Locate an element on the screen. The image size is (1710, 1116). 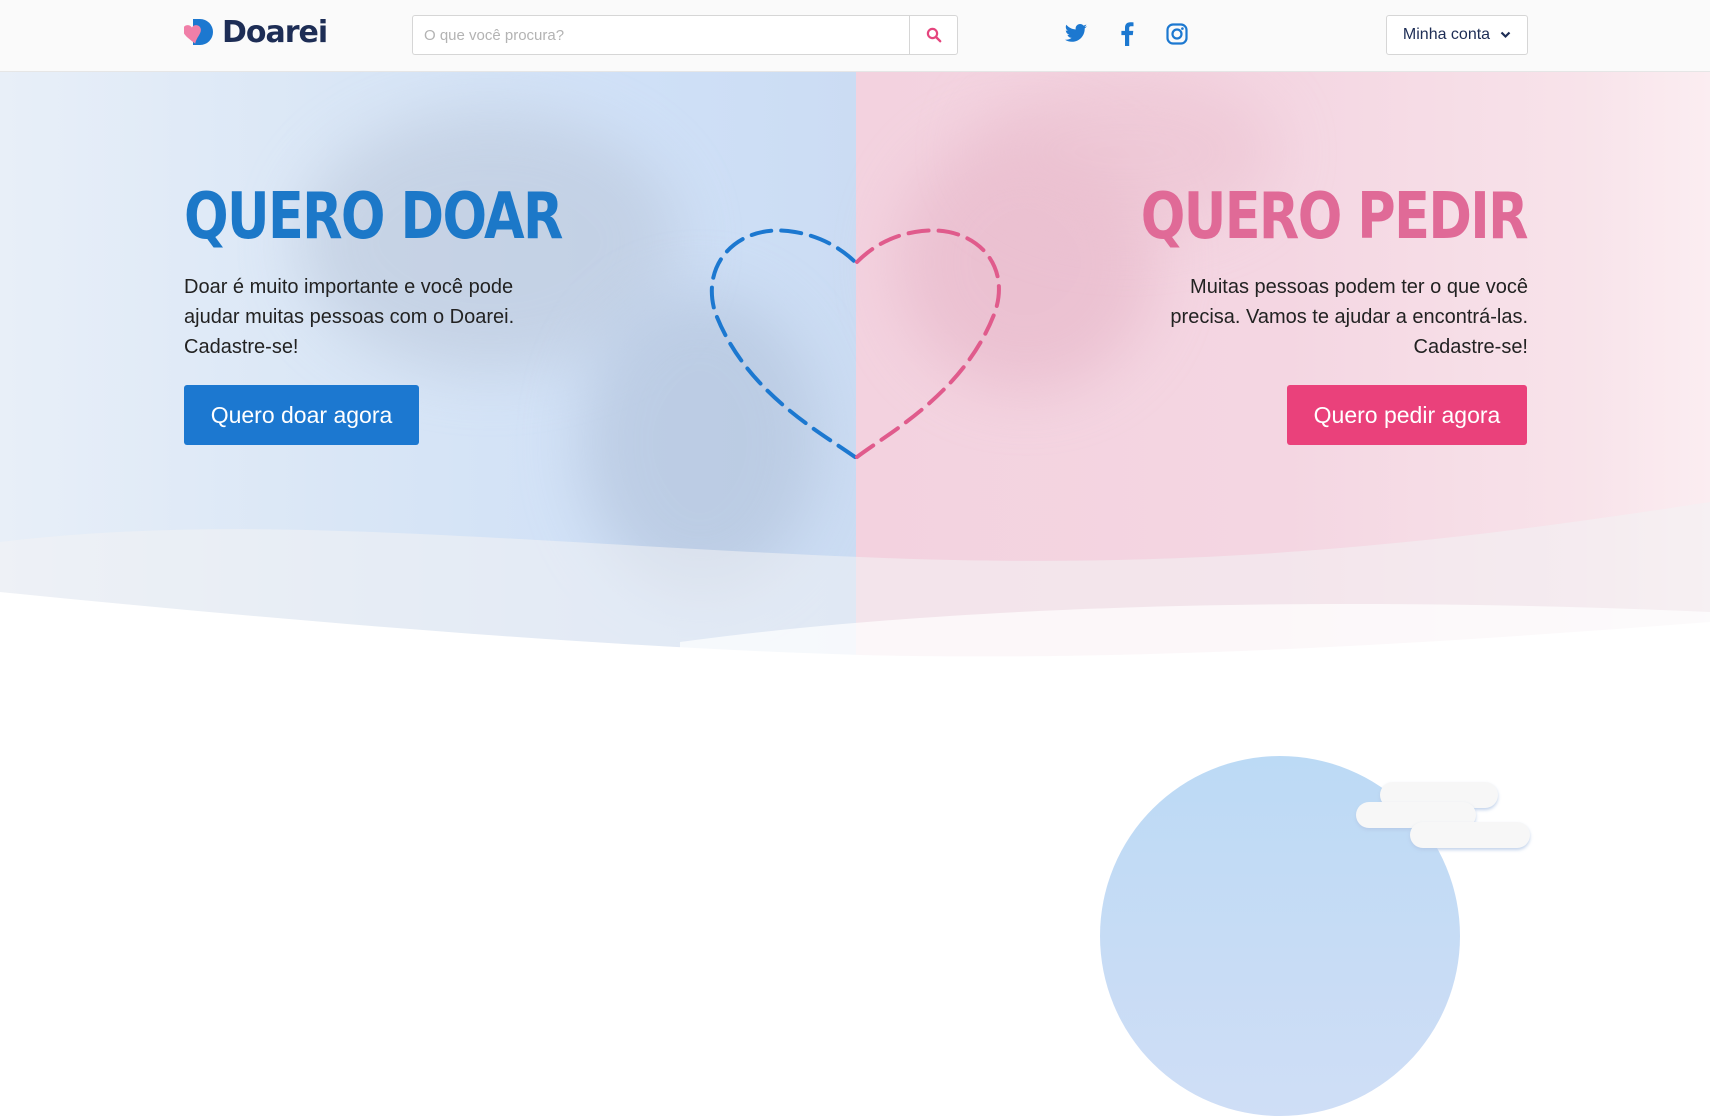
chevron-down-icon is located at coordinates (1505, 35).